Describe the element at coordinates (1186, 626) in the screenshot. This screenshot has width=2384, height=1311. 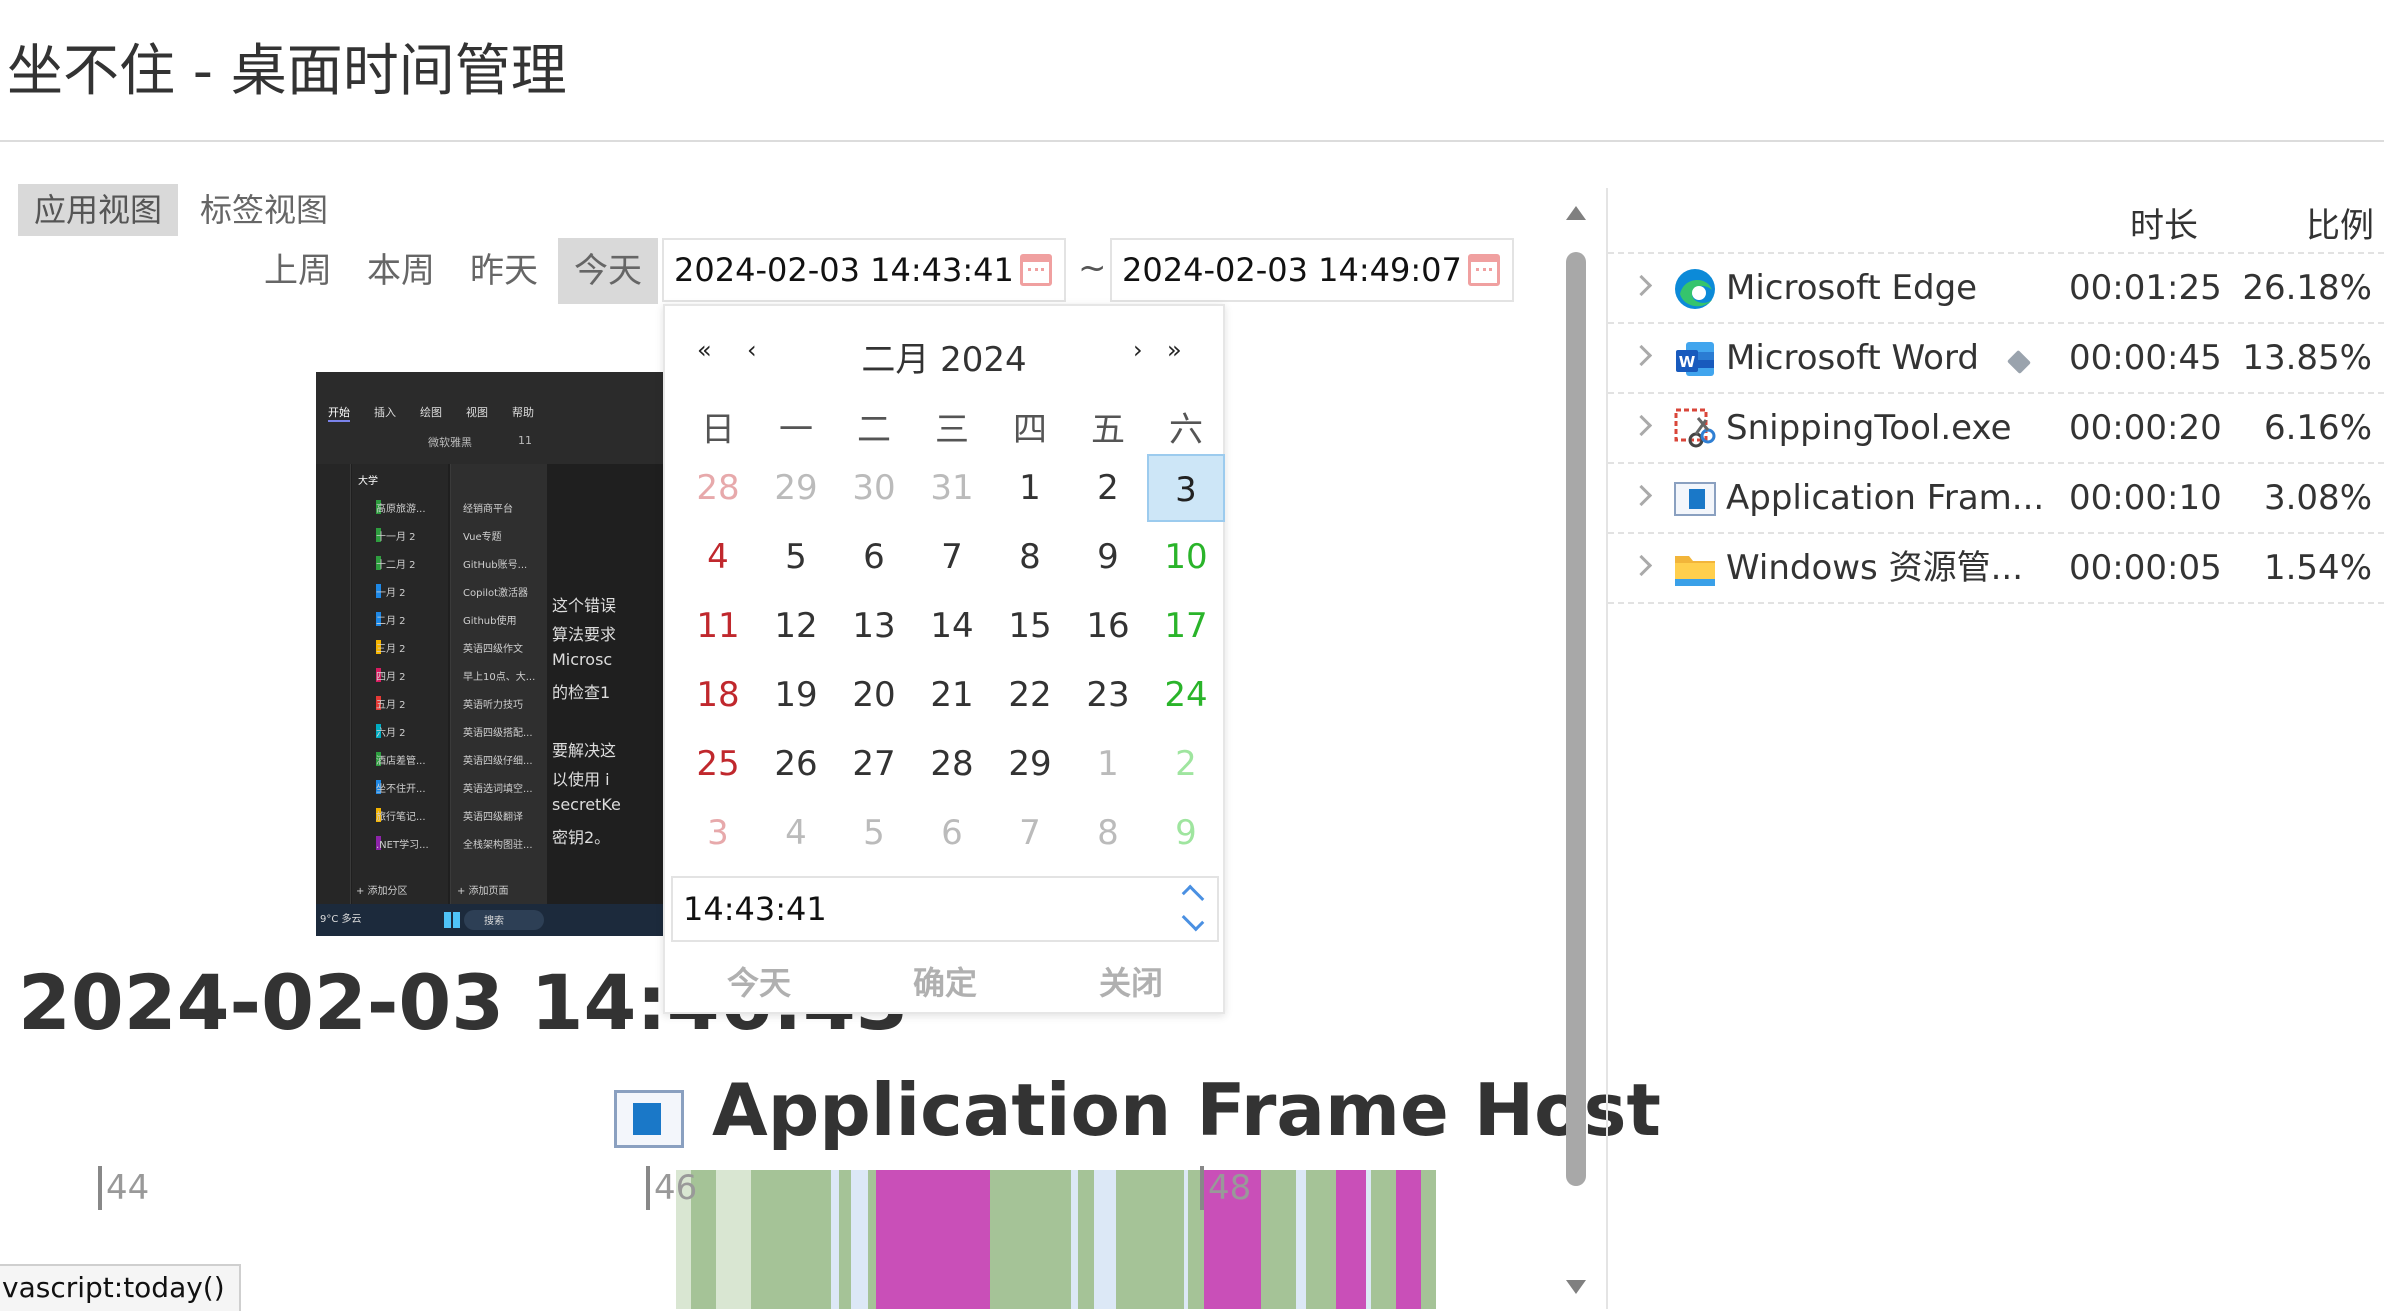
I see `calendar-day: 17` at that location.